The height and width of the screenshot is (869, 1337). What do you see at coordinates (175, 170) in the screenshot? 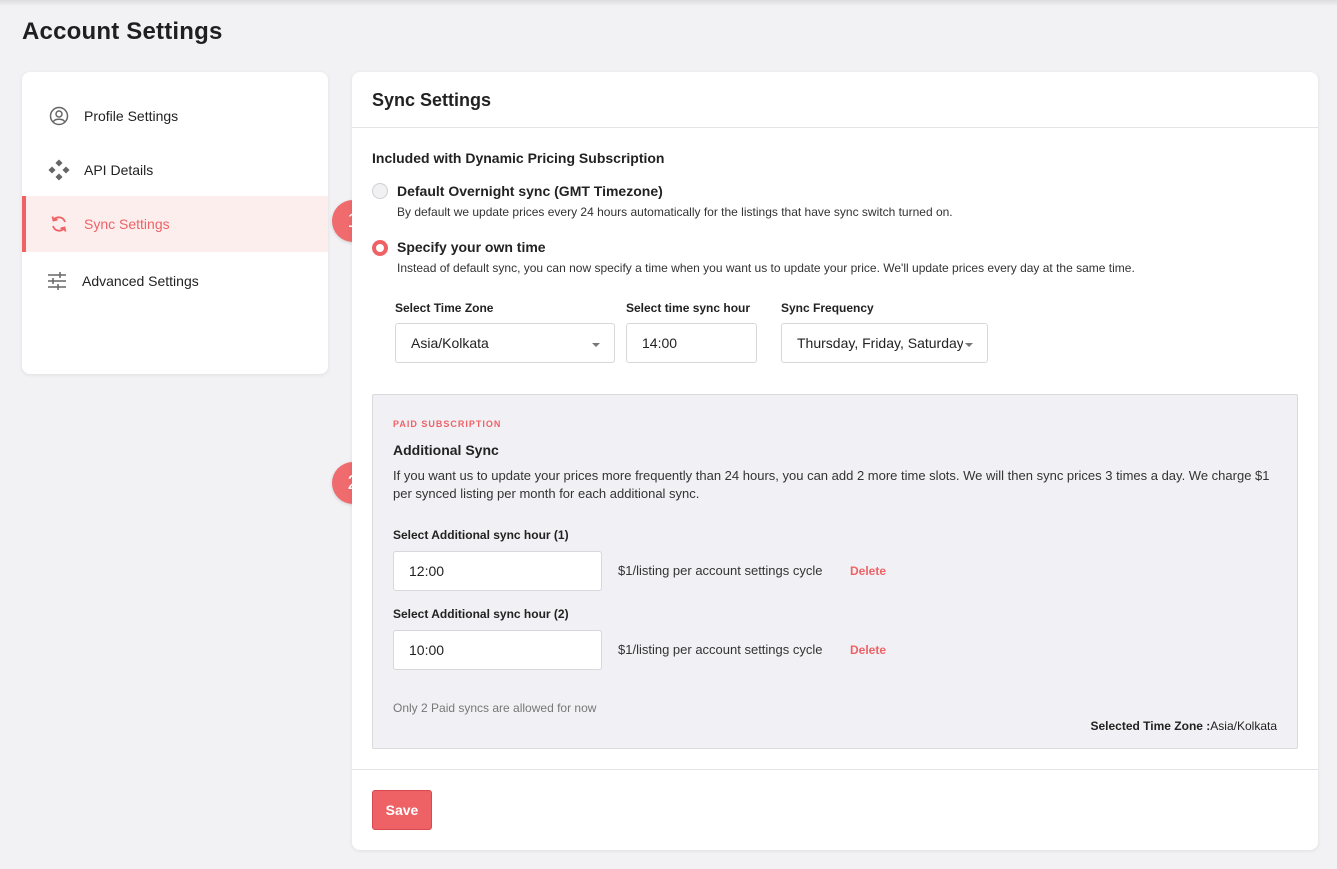
I see `sidebar-item-api-details: API Details` at bounding box center [175, 170].